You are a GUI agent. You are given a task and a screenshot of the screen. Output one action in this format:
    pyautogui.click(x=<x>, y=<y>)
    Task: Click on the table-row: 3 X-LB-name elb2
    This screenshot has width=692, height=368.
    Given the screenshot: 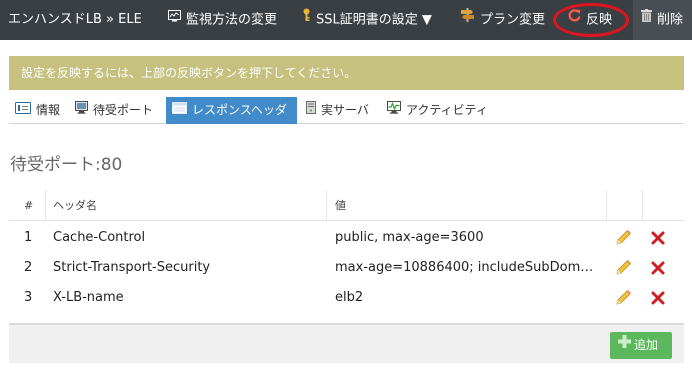 What is the action you would take?
    pyautogui.click(x=346, y=298)
    